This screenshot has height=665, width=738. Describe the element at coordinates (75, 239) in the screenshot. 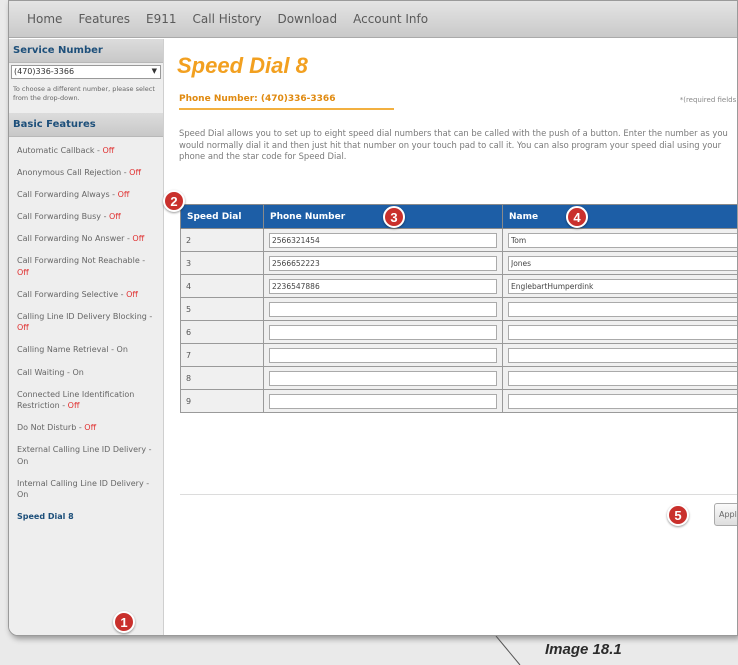

I see `feature-label: Call Forwarding No Answer -` at that location.